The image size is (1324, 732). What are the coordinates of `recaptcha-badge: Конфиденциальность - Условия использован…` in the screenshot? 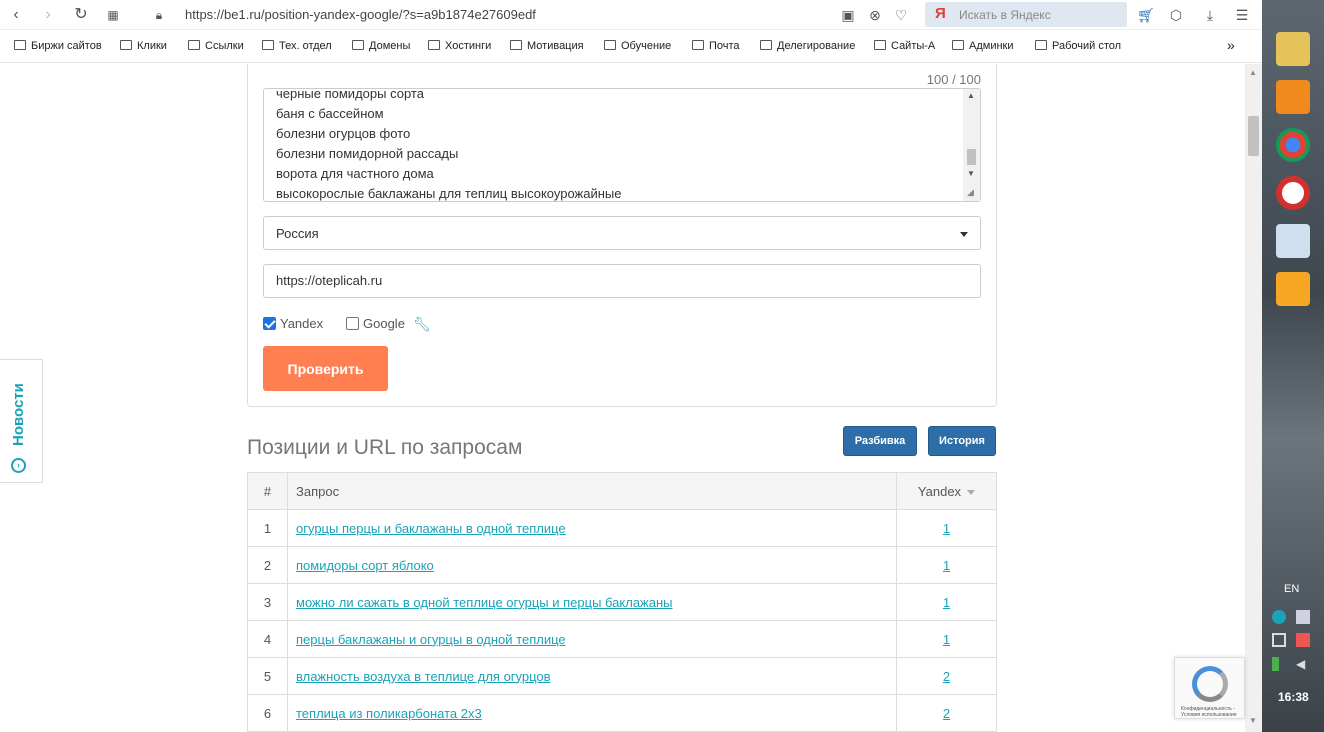 It's located at (1209, 688).